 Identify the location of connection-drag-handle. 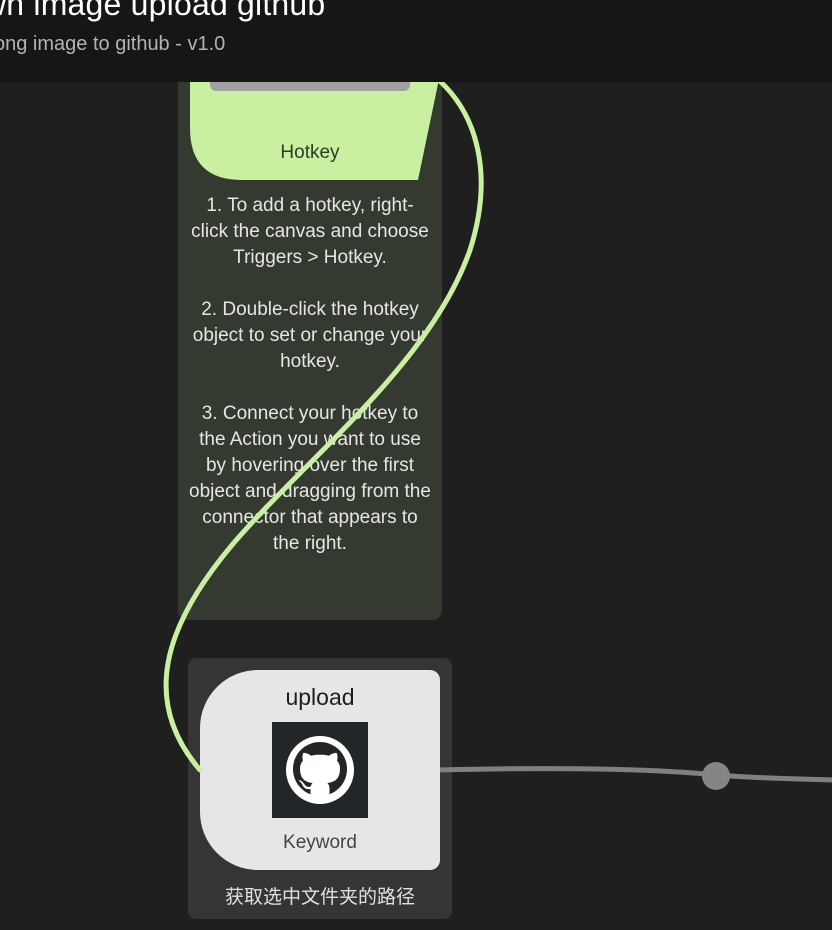
(716, 776).